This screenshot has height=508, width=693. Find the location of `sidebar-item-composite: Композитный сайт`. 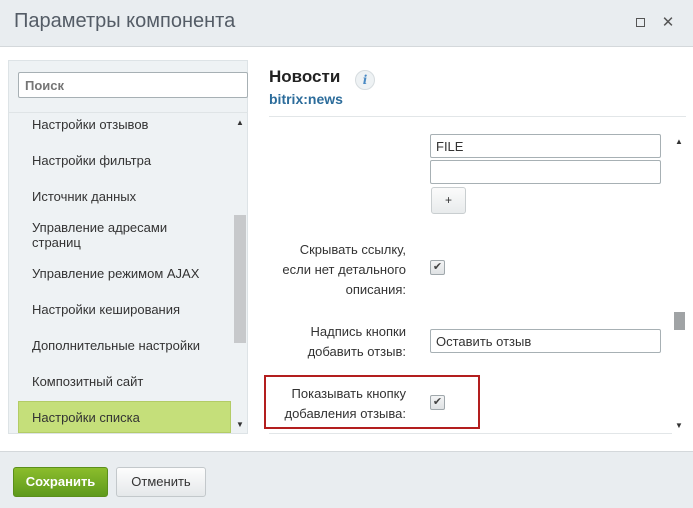

sidebar-item-composite: Композитный сайт is located at coordinates (124, 381).